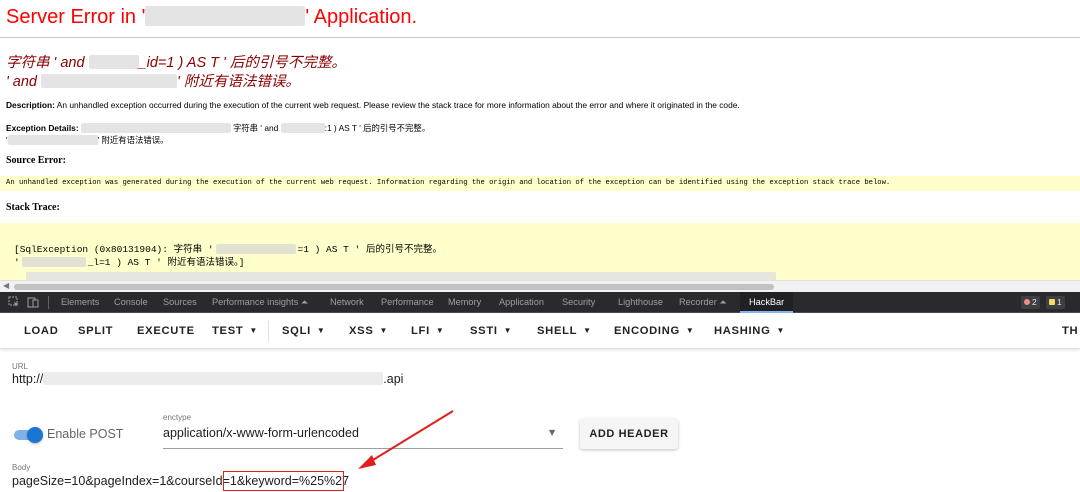  I want to click on ssti-menu-button: SSTI ▼, so click(491, 331).